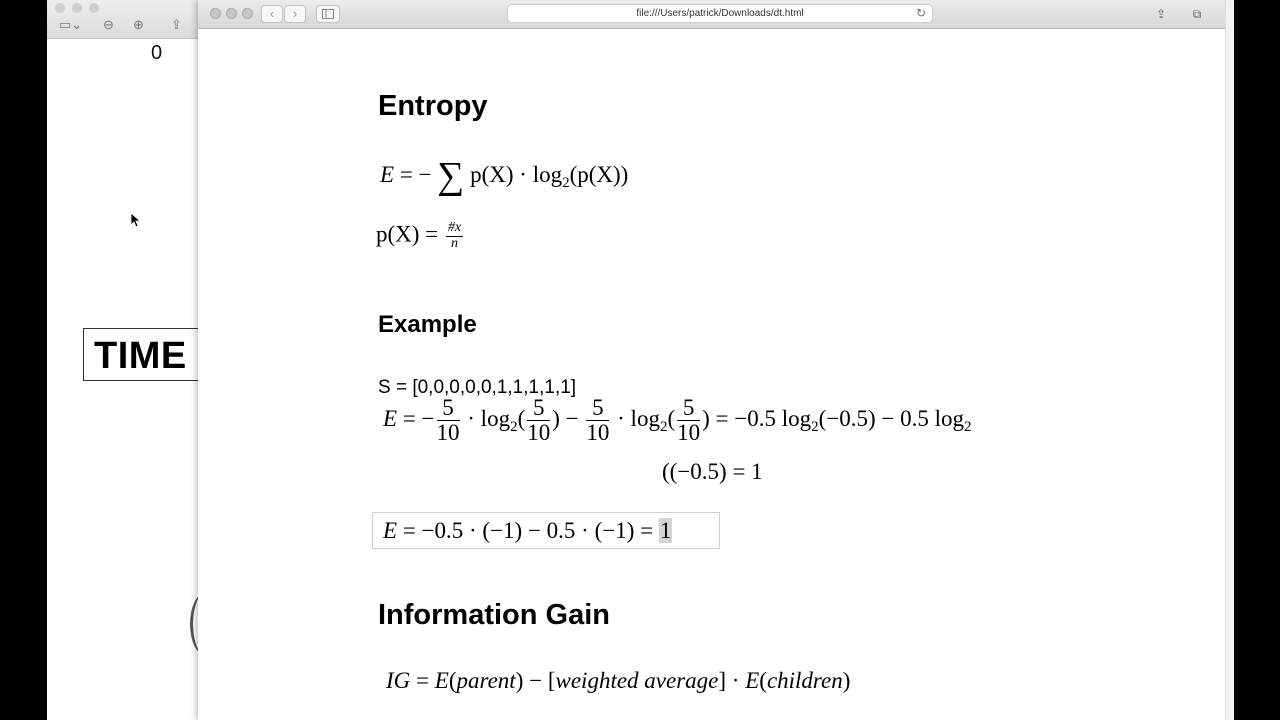  What do you see at coordinates (422, 680) in the screenshot?
I see `formula-op: =` at bounding box center [422, 680].